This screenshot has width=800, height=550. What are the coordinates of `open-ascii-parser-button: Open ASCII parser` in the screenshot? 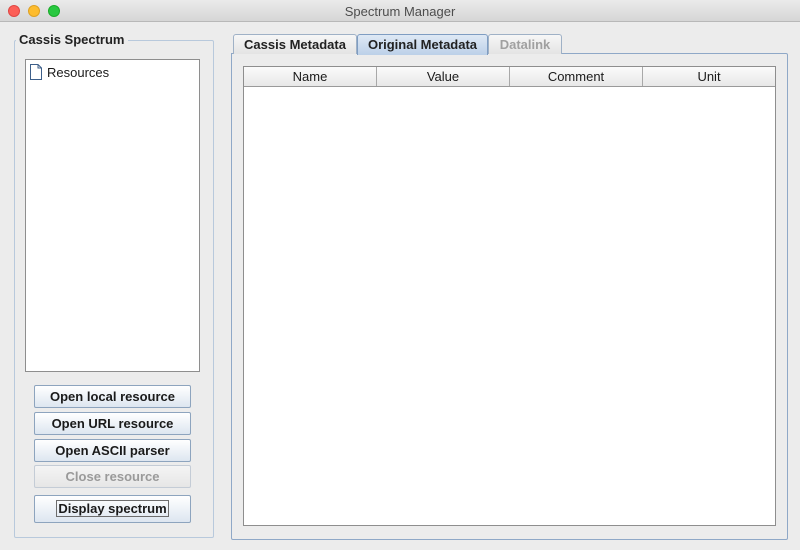 It's located at (112, 450).